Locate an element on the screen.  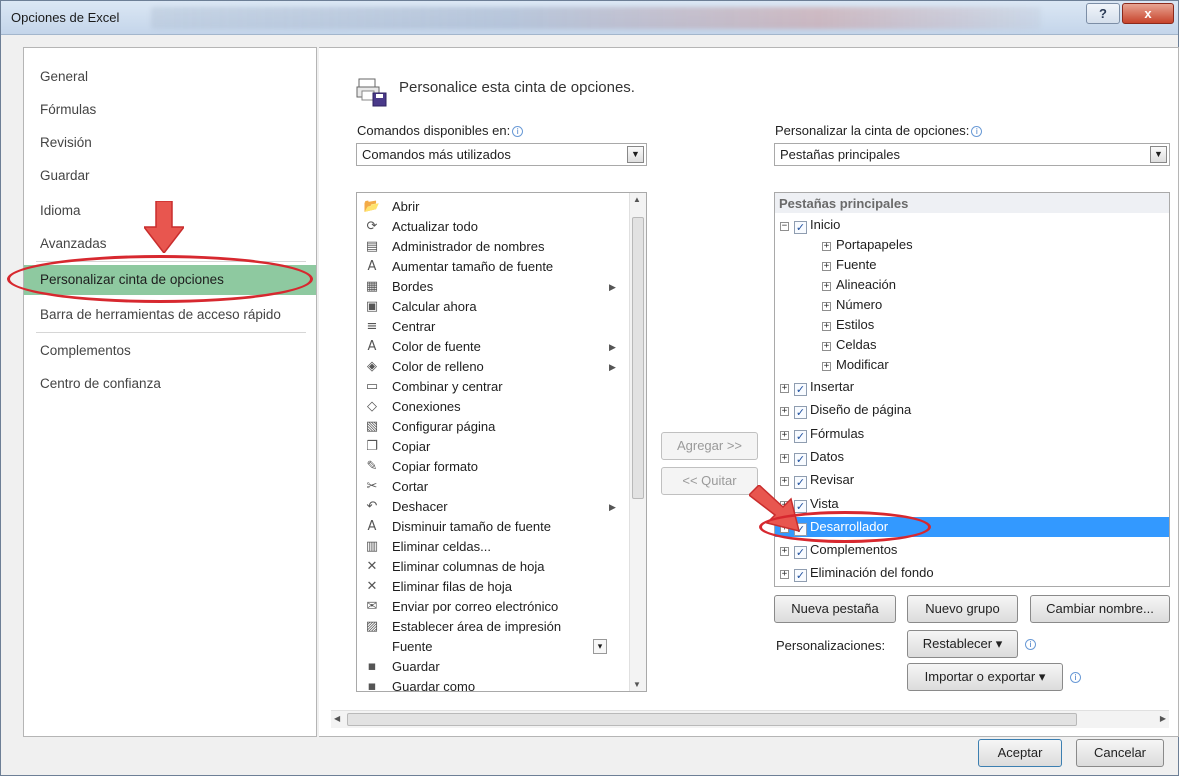
scroll-up-icon: ▲ is located at coordinates (637, 199).